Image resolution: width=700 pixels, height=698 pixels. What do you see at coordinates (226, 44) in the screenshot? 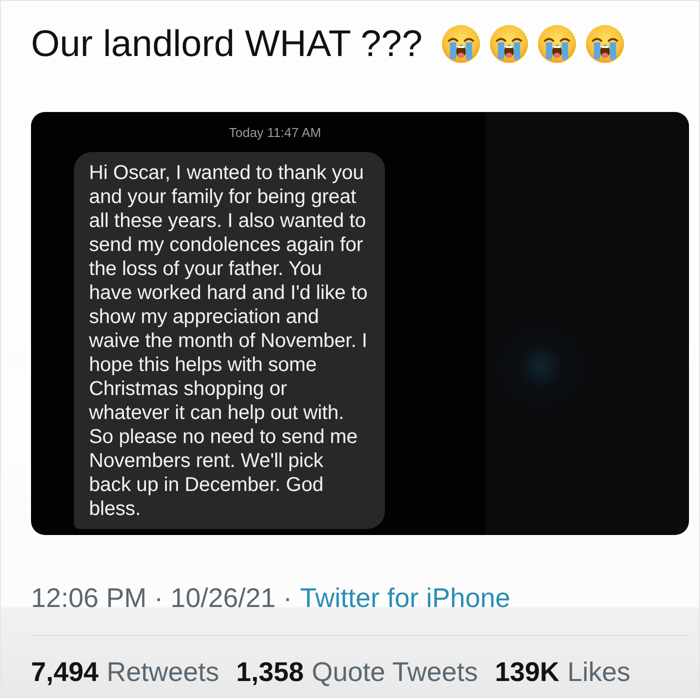
I see `tweet-text: Our landlord WHAT ???` at bounding box center [226, 44].